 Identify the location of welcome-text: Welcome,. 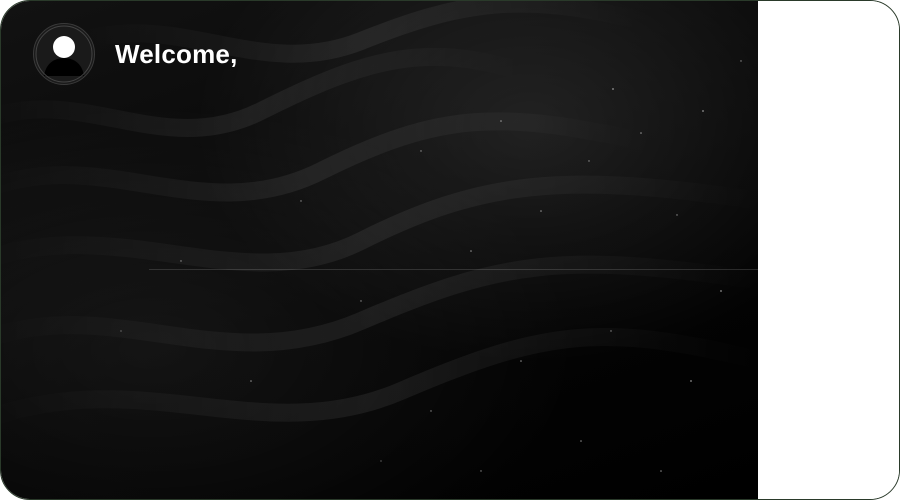
(176, 53).